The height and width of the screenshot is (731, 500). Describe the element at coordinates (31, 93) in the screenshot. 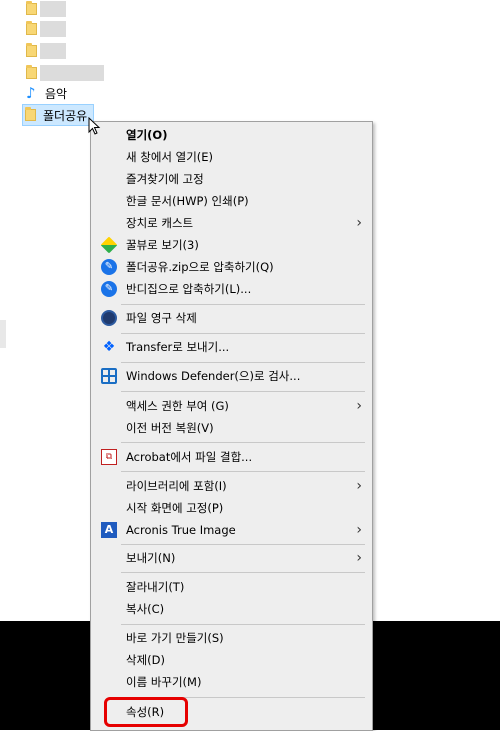

I see `music-note-icon: ♪` at that location.